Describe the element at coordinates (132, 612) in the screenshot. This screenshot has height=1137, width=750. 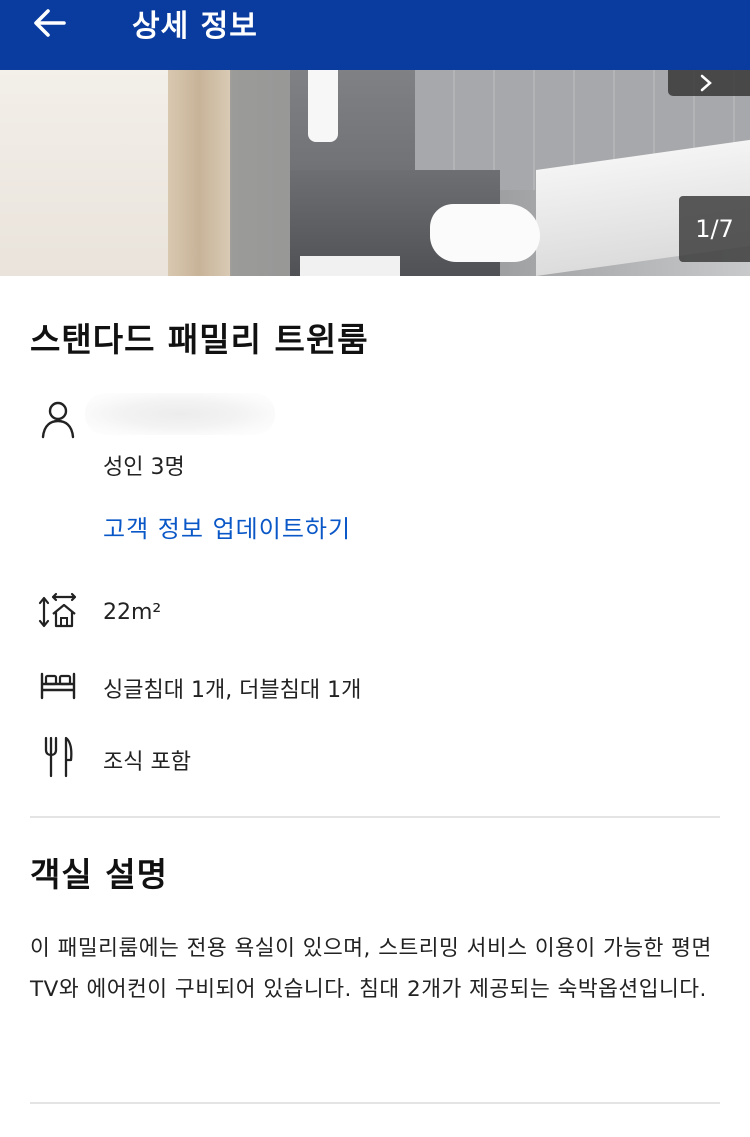
I see `room-size: 22m²` at that location.